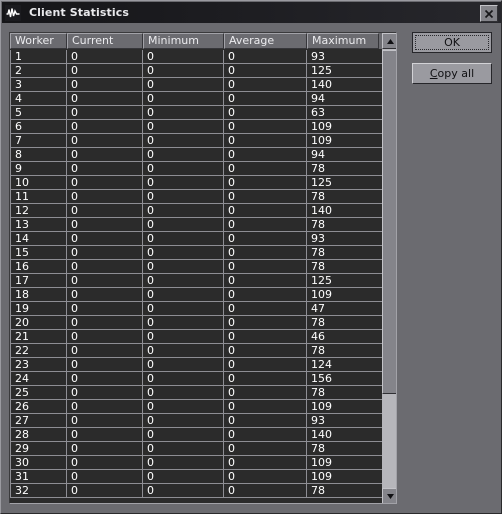 The height and width of the screenshot is (514, 502). Describe the element at coordinates (452, 73) in the screenshot. I see `copy-all-button: Copy all` at that location.